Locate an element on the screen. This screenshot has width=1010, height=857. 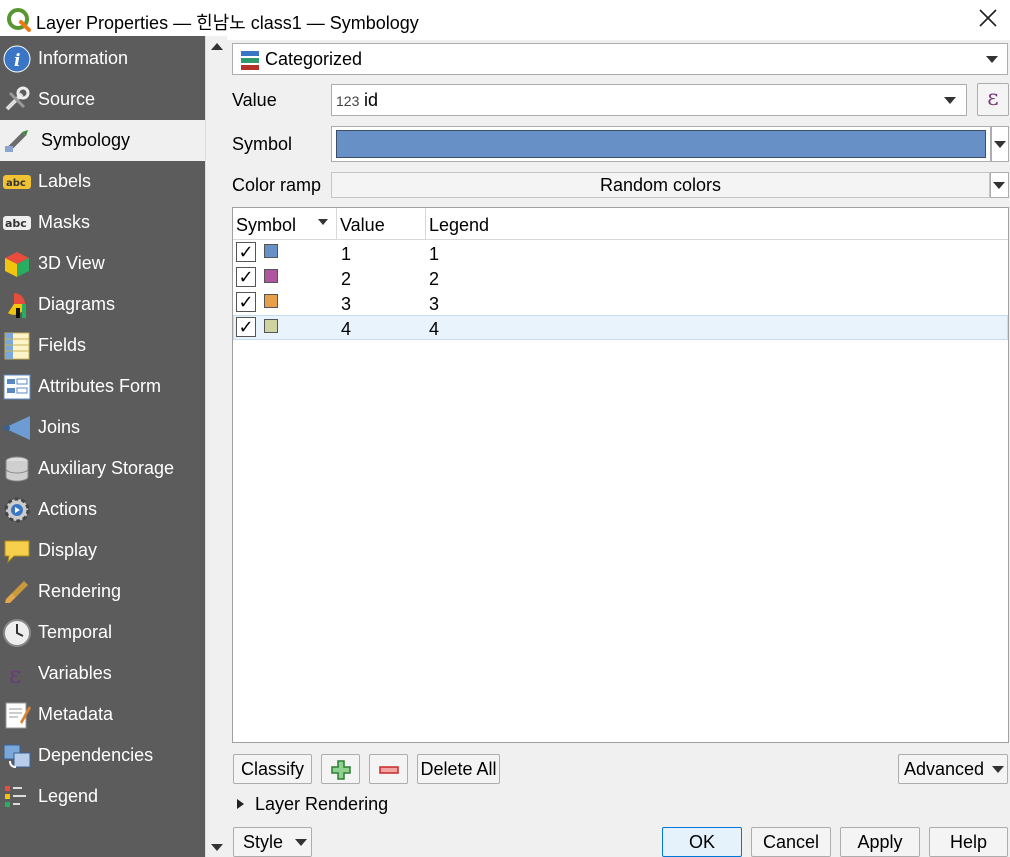
sidebar-item-actions: Actions is located at coordinates (102, 509).